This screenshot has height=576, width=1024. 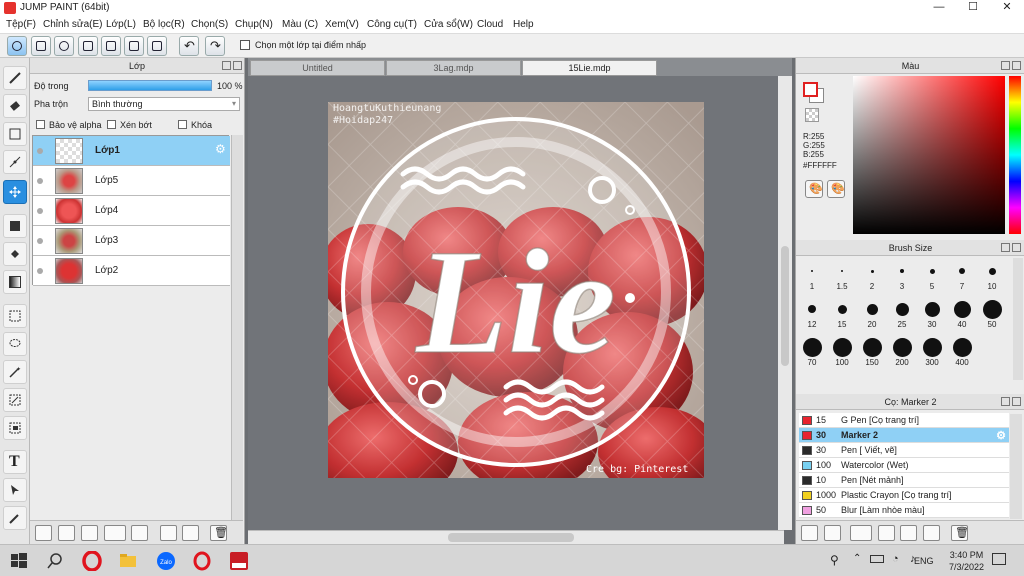 What do you see at coordinates (453, 68) in the screenshot?
I see `tab-3lag: 3Lag.mdp` at bounding box center [453, 68].